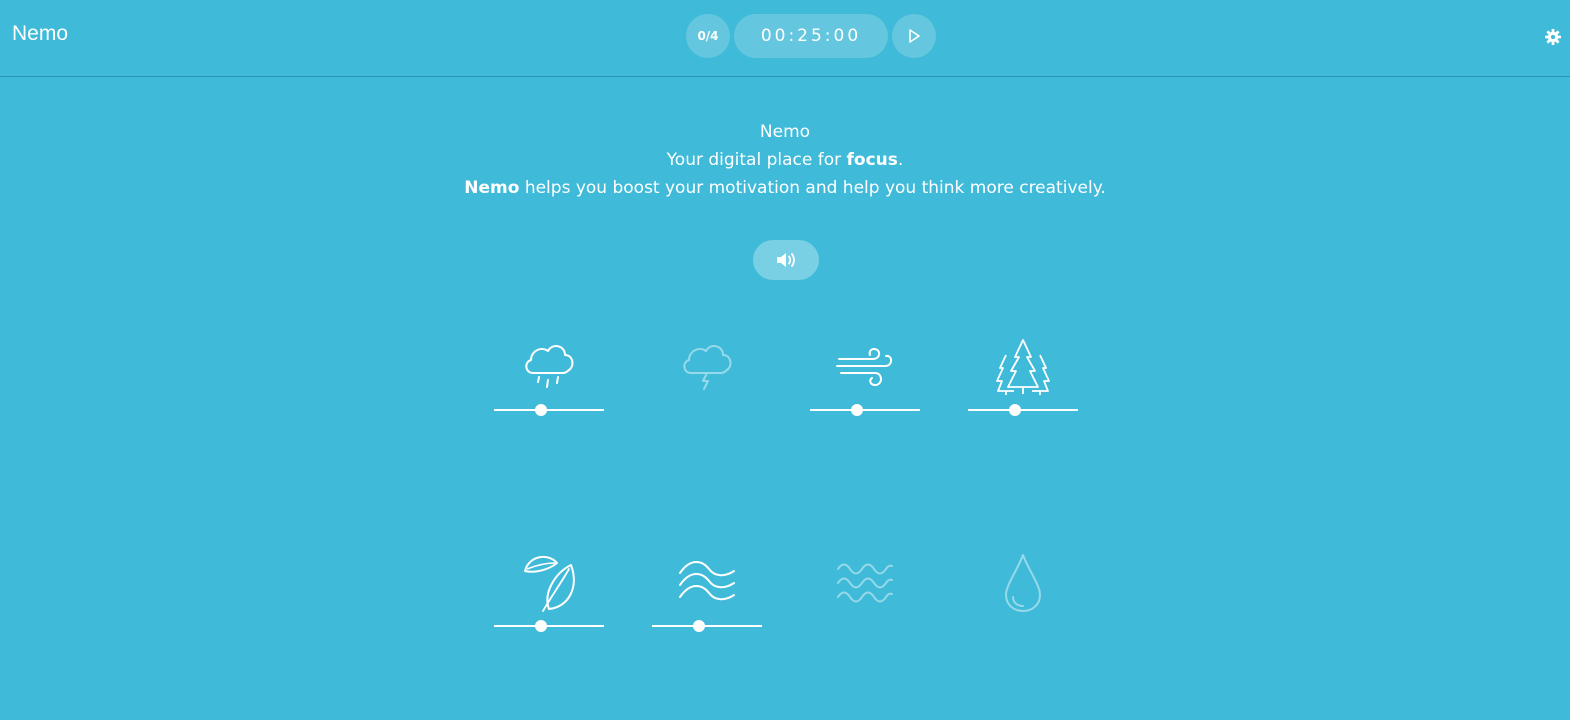 This screenshot has width=1570, height=720. I want to click on rain-cloud-icon, so click(549, 366).